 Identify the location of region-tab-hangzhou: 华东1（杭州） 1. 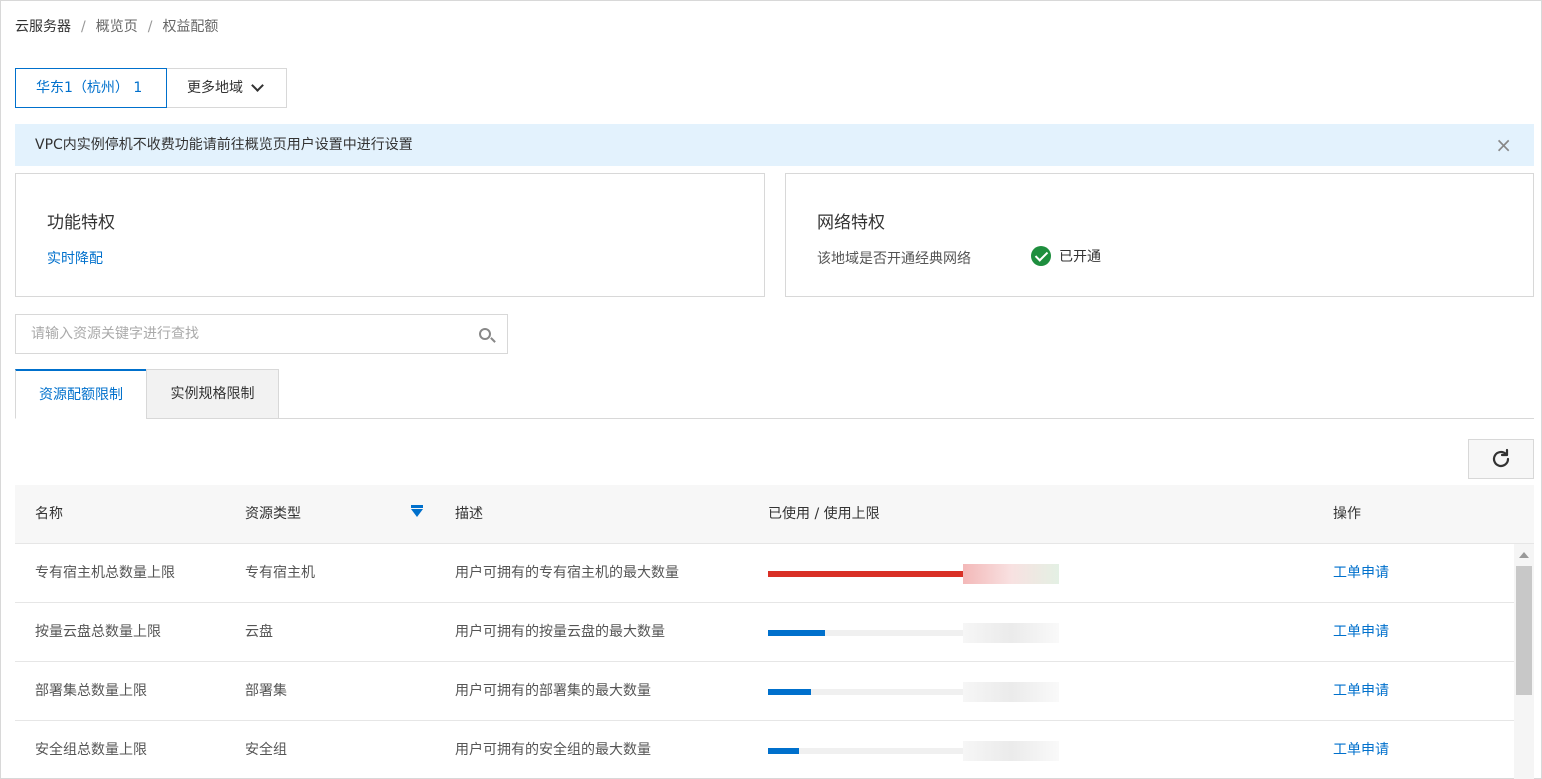
(91, 88).